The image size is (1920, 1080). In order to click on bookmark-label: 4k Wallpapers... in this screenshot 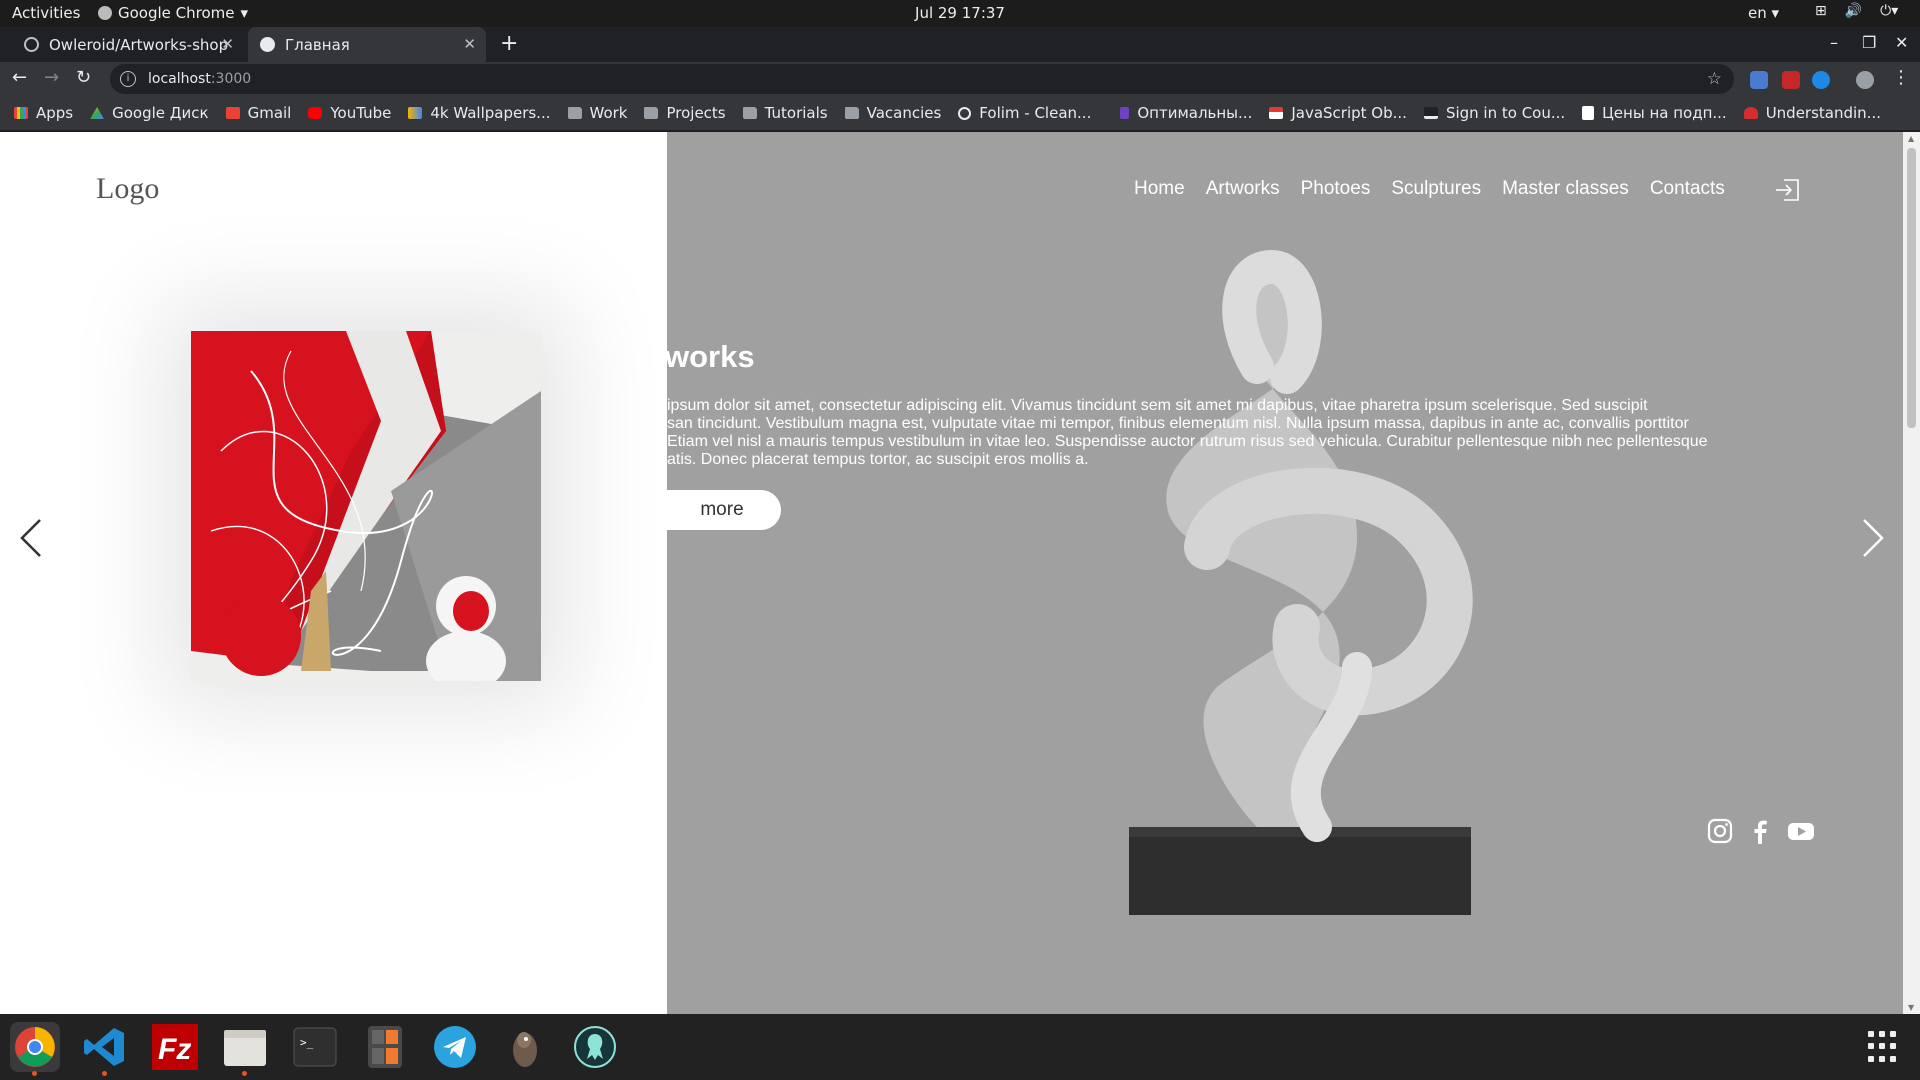, I will do `click(490, 113)`.